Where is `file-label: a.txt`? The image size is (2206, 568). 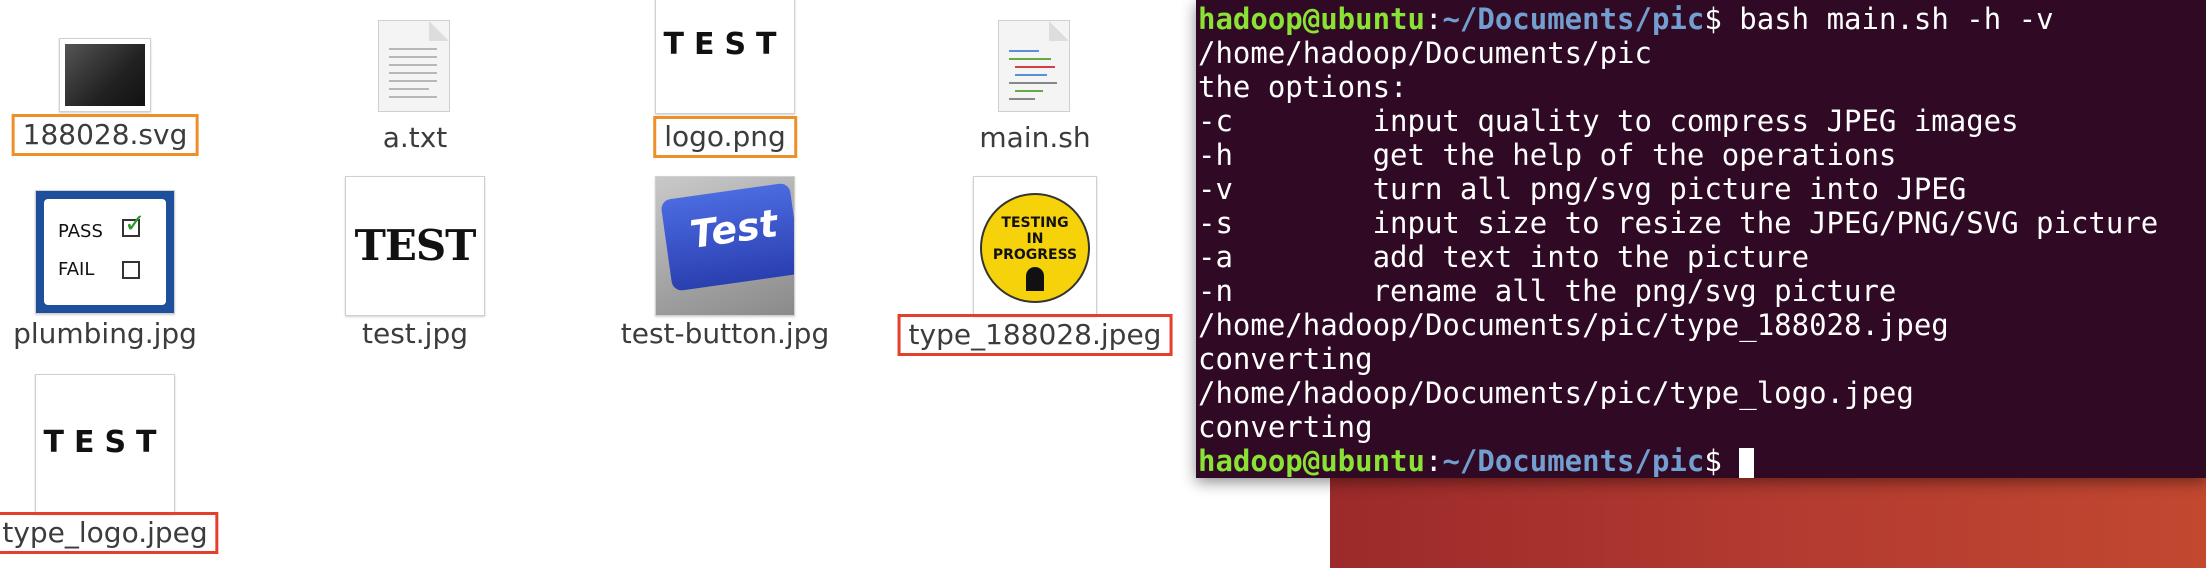
file-label: a.txt is located at coordinates (415, 137).